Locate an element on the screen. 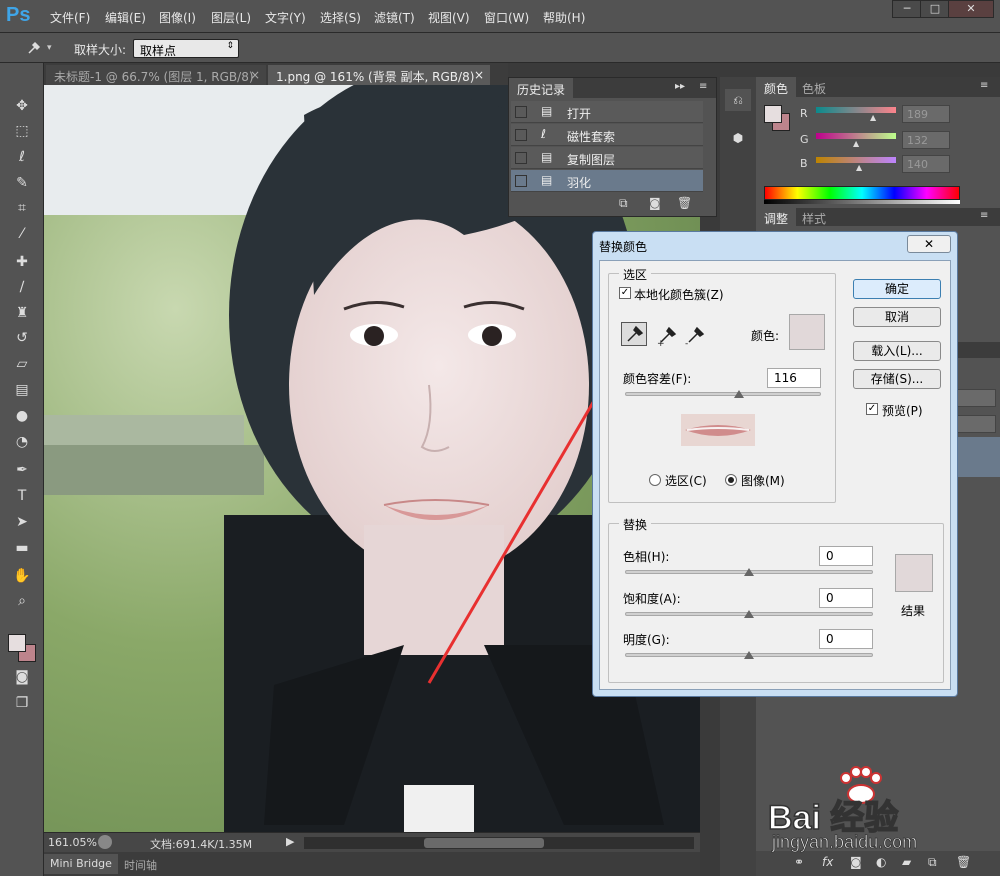 The height and width of the screenshot is (876, 1000). menu-type: 文字(Y) is located at coordinates (285, 17).